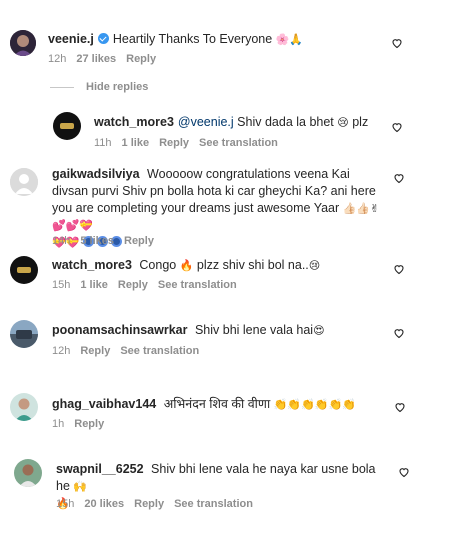  What do you see at coordinates (319, 330) in the screenshot?
I see `emoji: 😍` at bounding box center [319, 330].